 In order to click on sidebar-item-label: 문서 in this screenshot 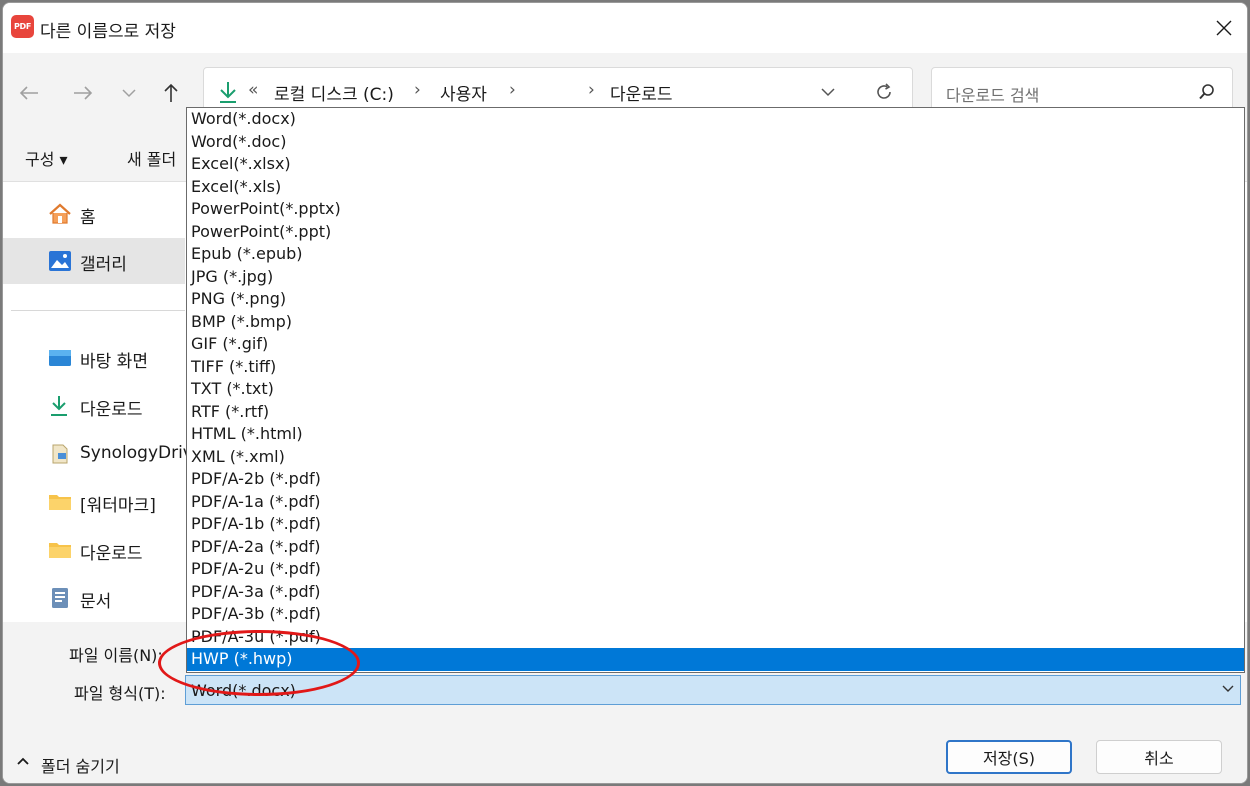, I will do `click(96, 602)`.